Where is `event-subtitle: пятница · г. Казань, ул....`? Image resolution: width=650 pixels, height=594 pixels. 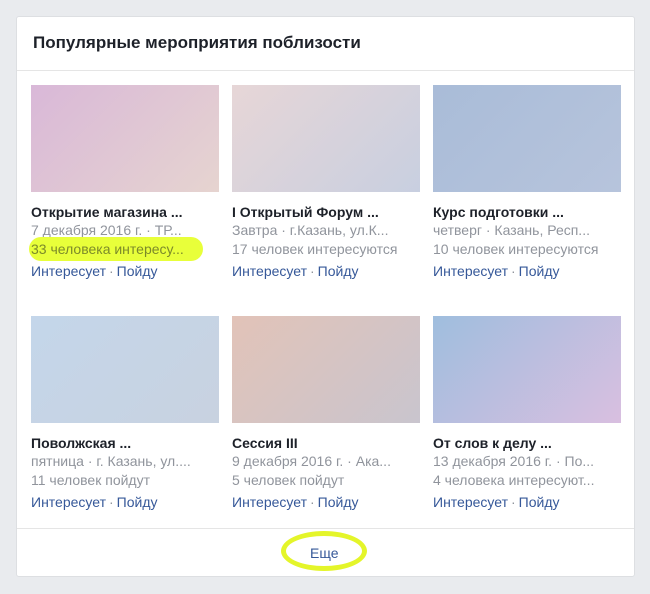 event-subtitle: пятница · г. Казань, ул.... is located at coordinates (111, 461).